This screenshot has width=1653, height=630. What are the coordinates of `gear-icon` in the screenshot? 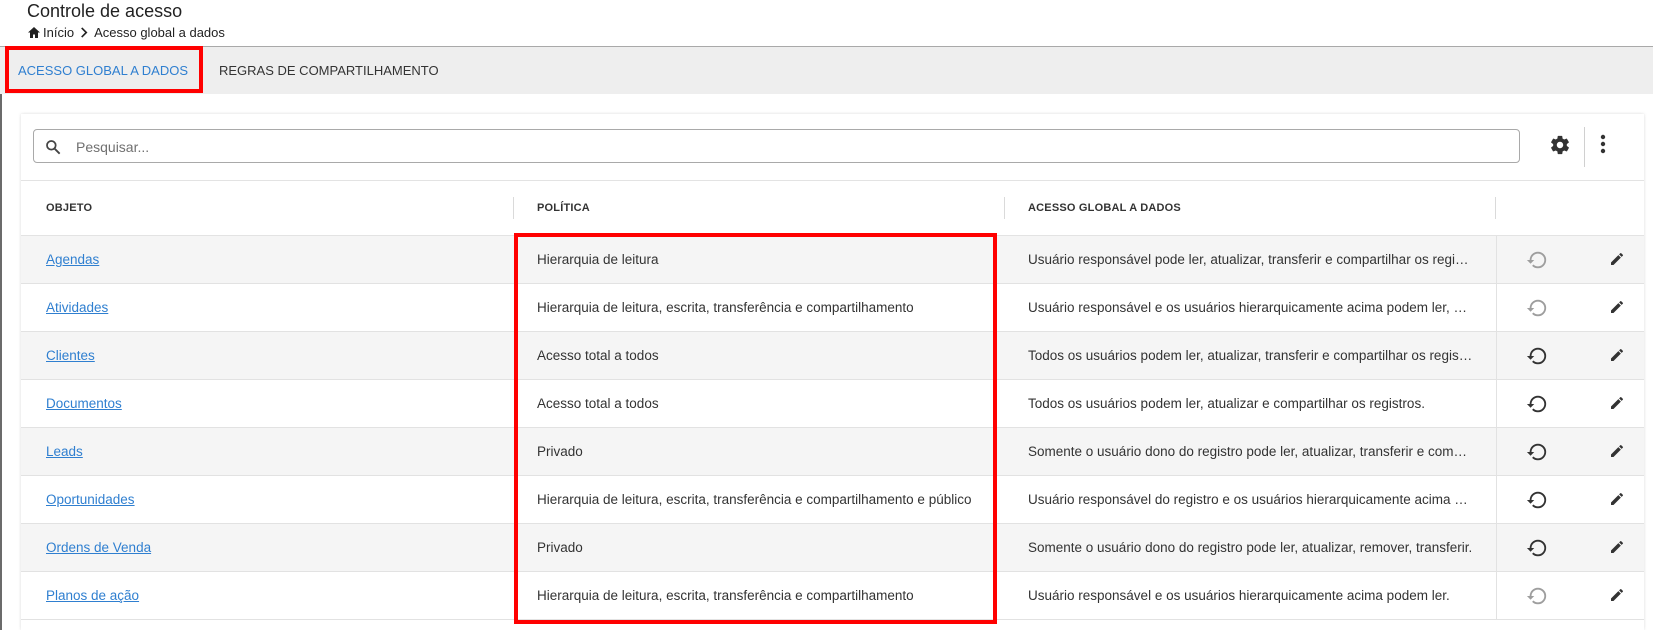 It's located at (1560, 147).